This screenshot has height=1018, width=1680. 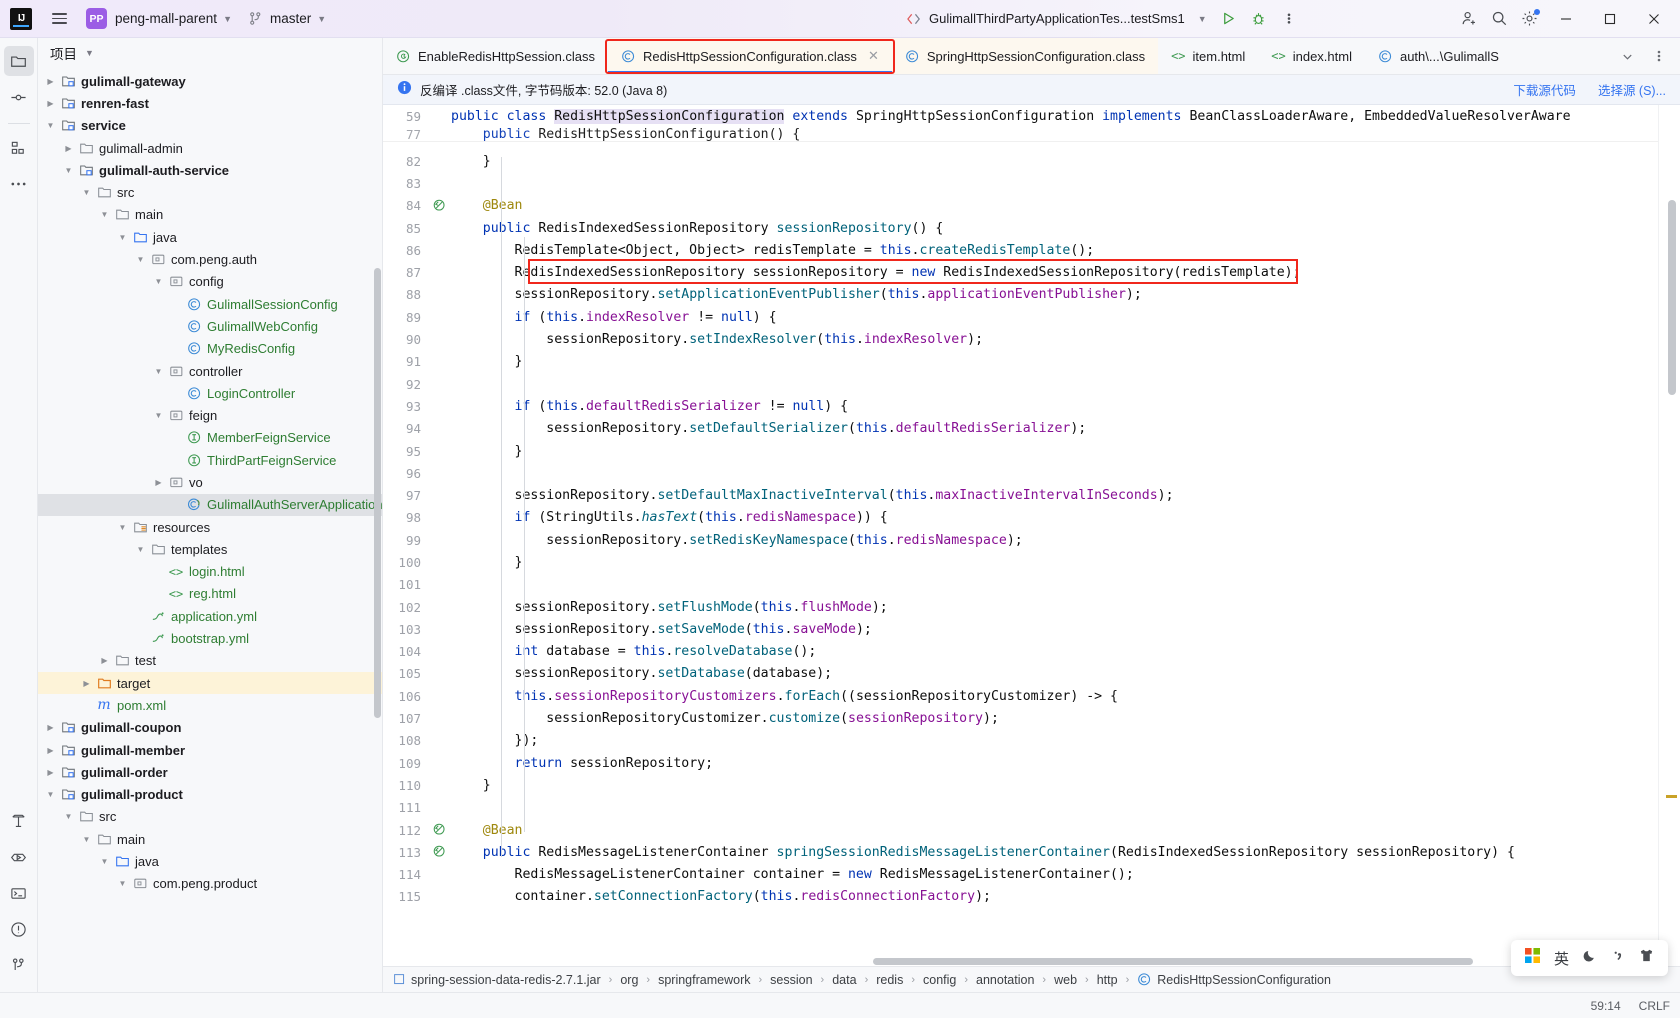 I want to click on tree-node: <> reg.html, so click(x=210, y=594).